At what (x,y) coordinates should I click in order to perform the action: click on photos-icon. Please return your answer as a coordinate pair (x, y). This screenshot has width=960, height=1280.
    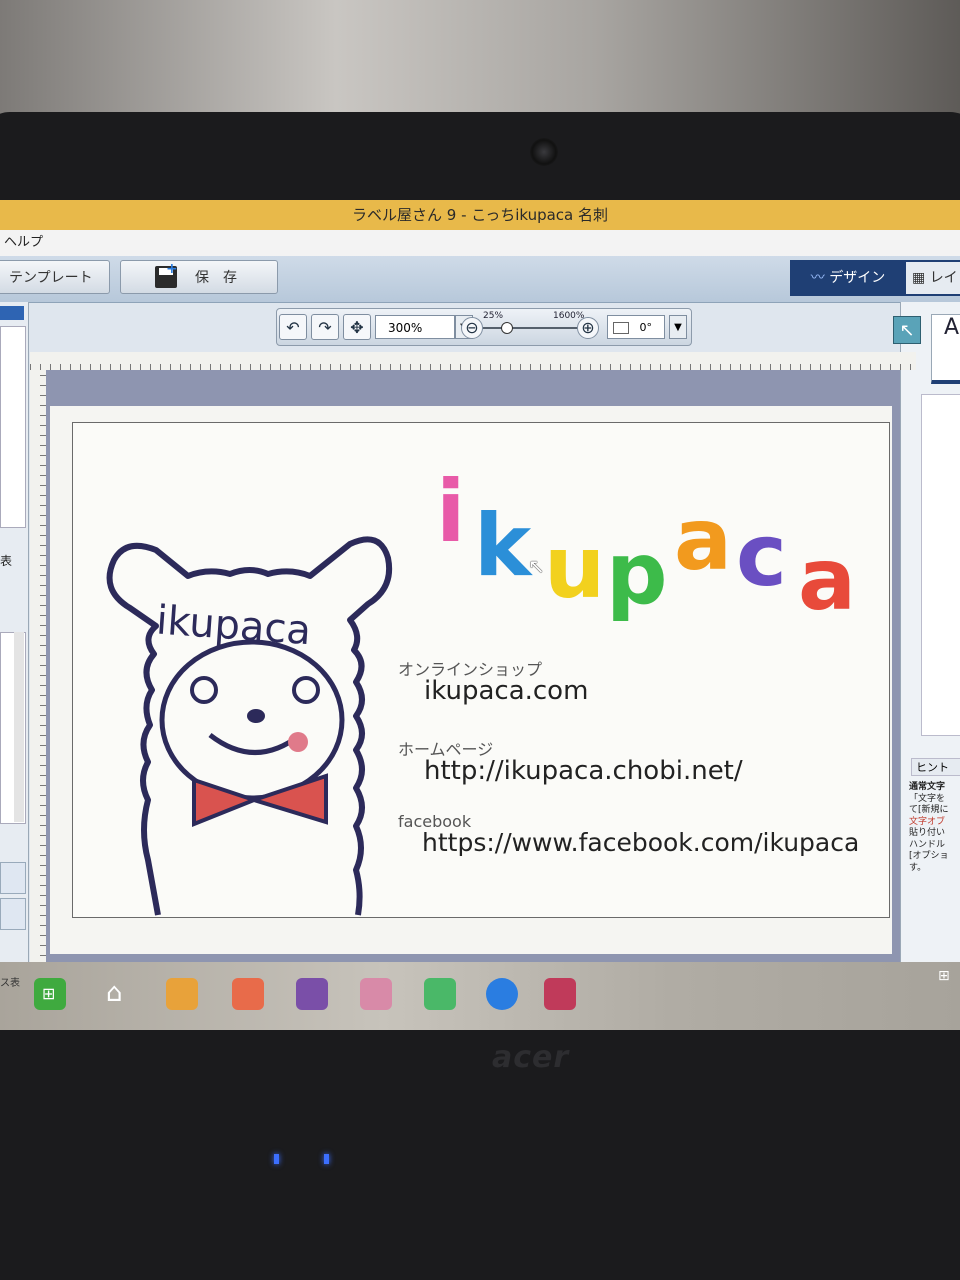
    Looking at the image, I should click on (248, 994).